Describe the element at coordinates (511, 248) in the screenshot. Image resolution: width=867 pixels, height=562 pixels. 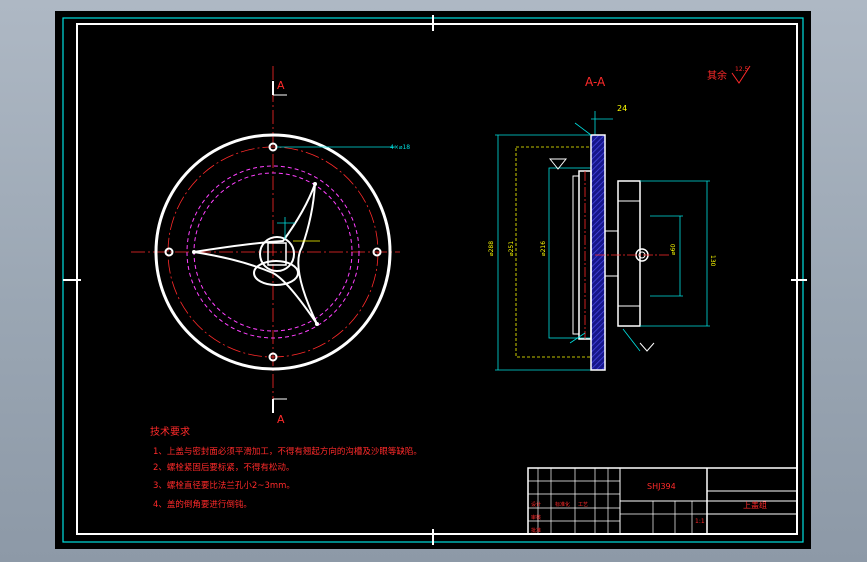
I see `dim-bolt-text: ⌀251` at that location.